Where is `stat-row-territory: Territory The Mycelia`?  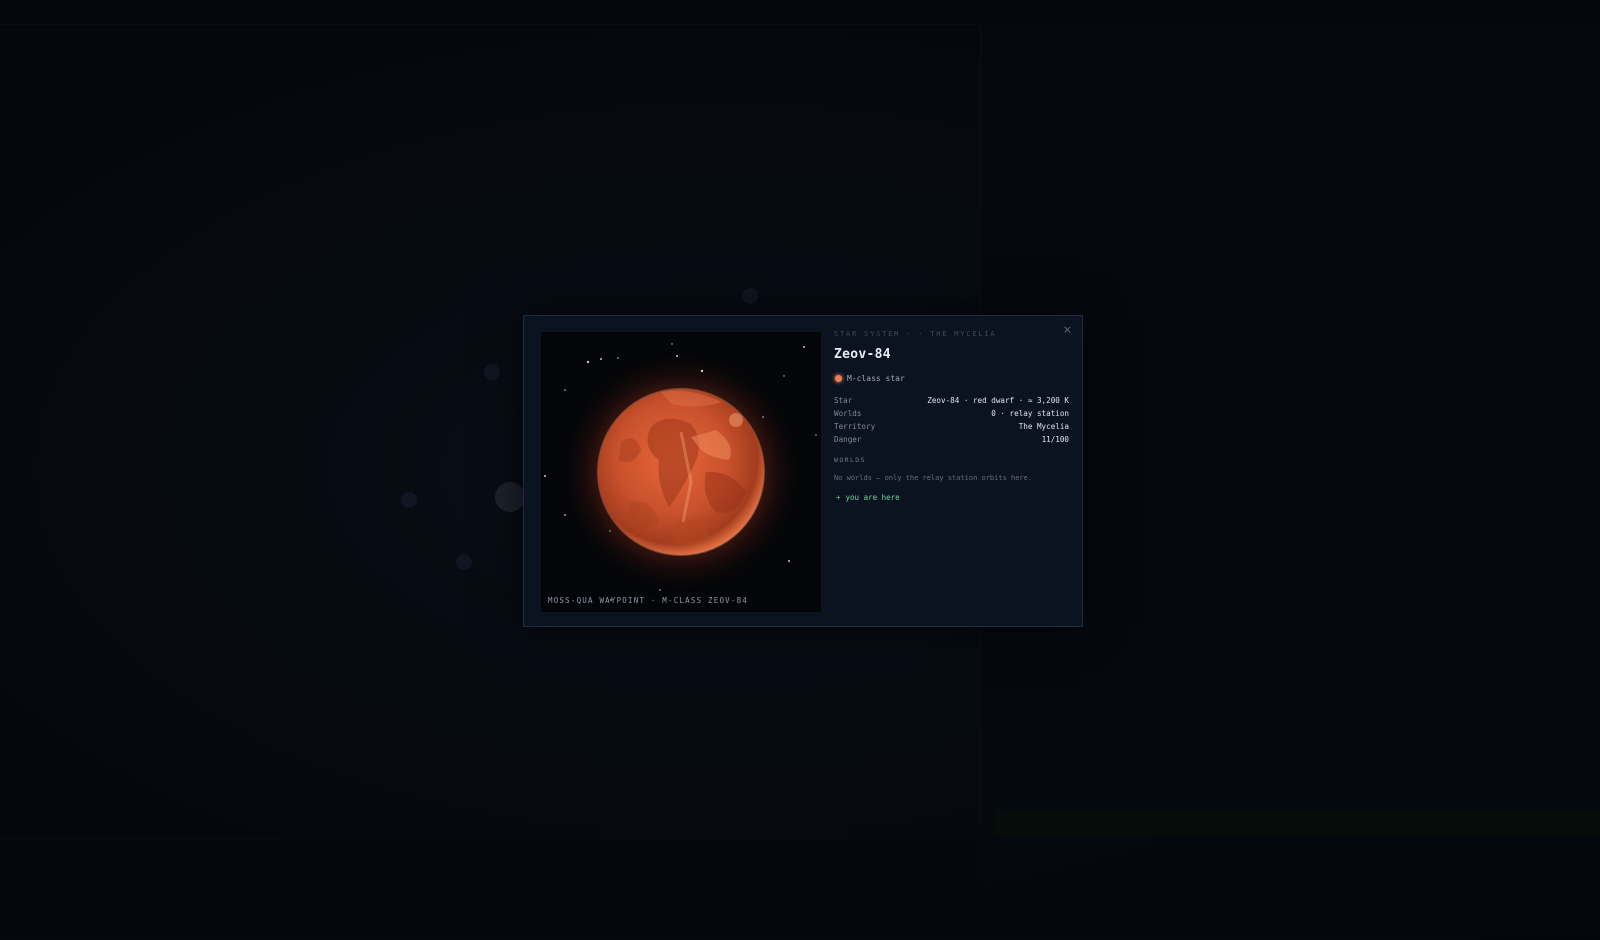
stat-row-territory: Territory The Mycelia is located at coordinates (951, 426).